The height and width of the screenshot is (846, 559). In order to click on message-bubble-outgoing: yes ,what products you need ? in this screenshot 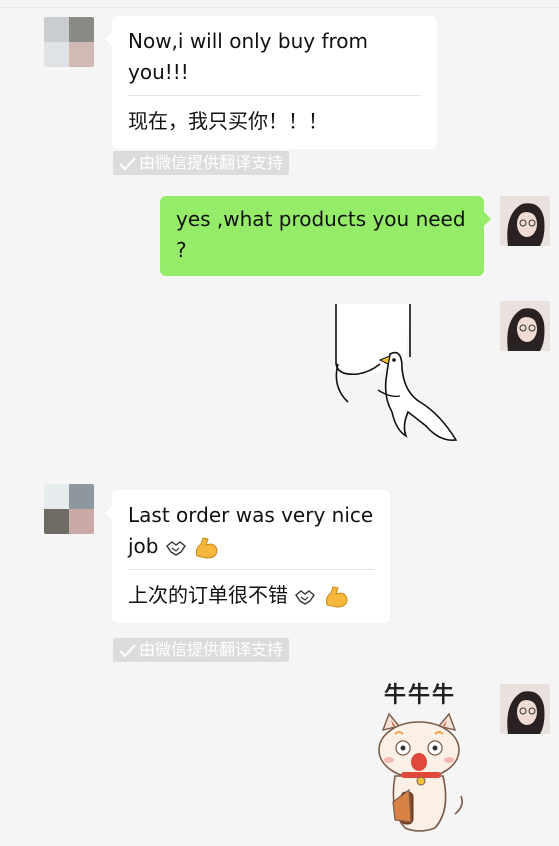, I will do `click(325, 236)`.